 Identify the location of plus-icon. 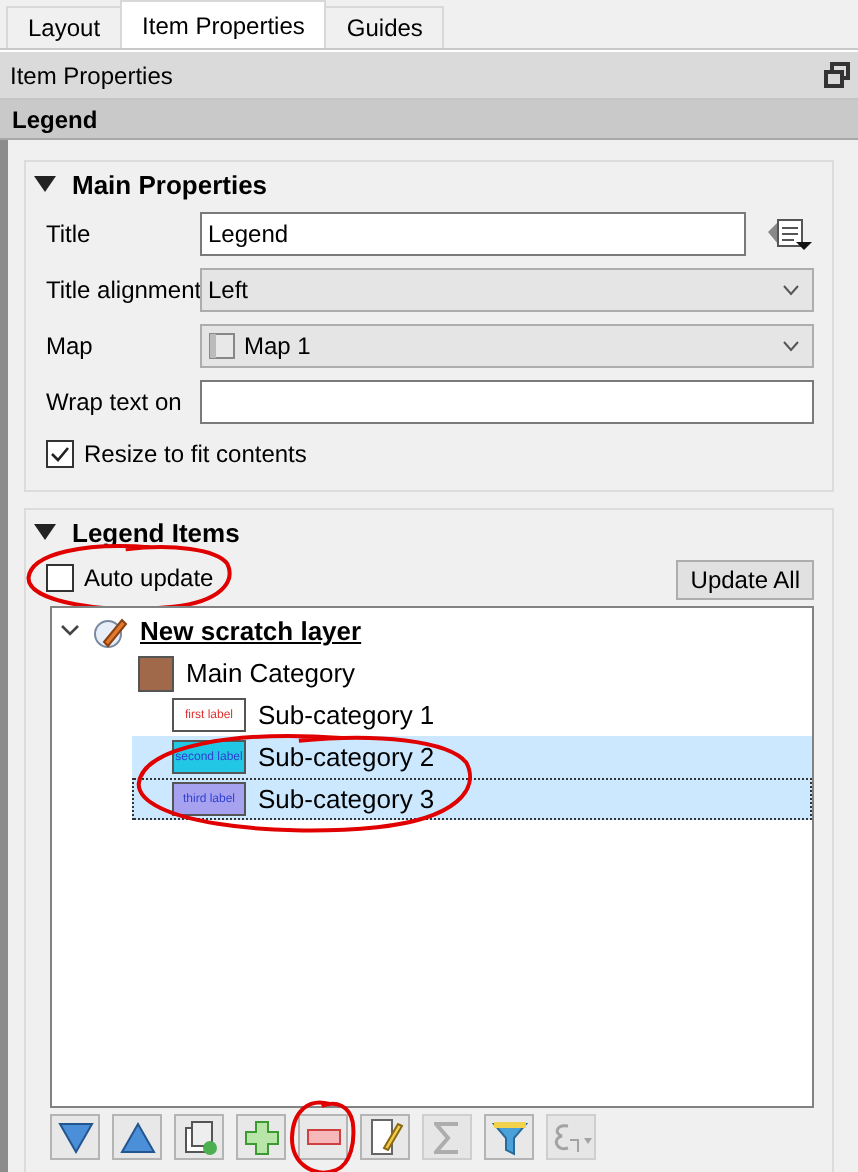
(261, 1137).